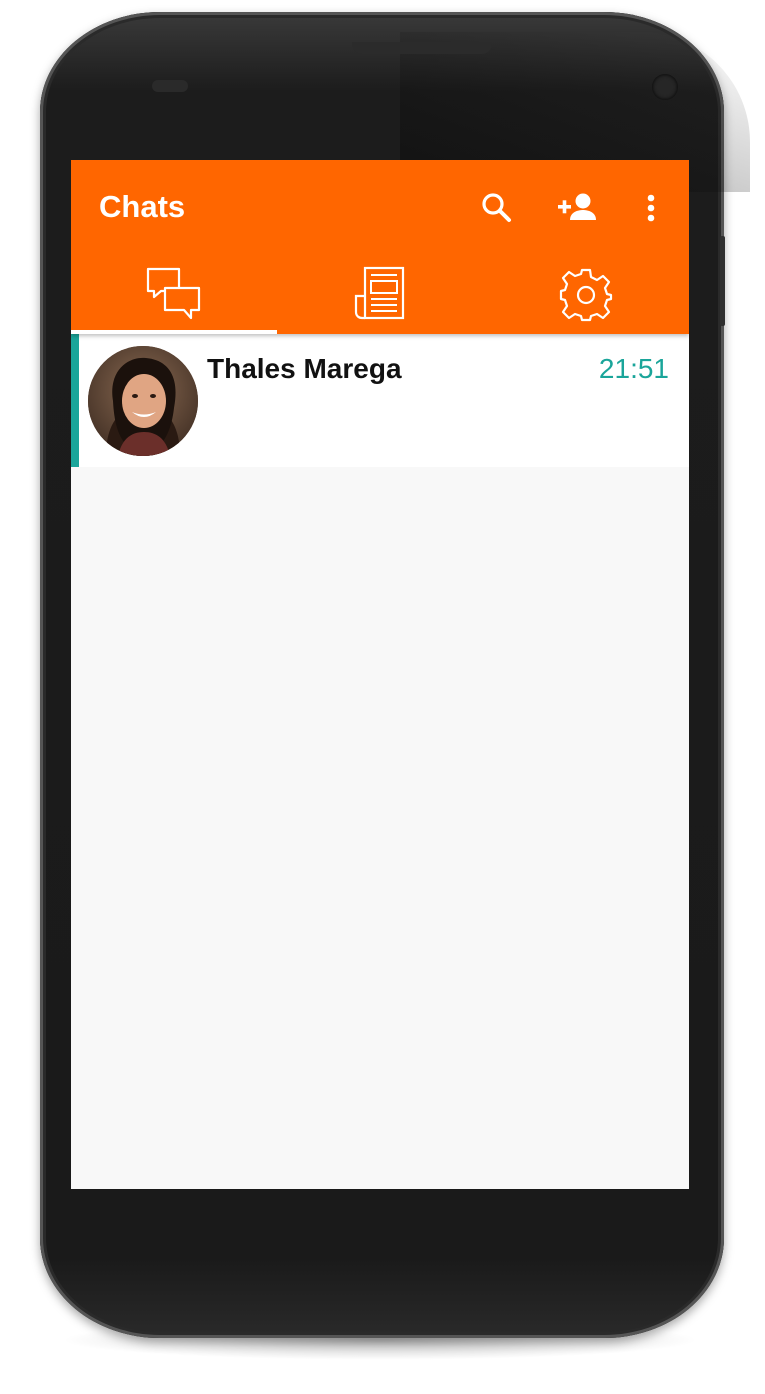  Describe the element at coordinates (380, 247) in the screenshot. I see `app-bar: Chats` at that location.